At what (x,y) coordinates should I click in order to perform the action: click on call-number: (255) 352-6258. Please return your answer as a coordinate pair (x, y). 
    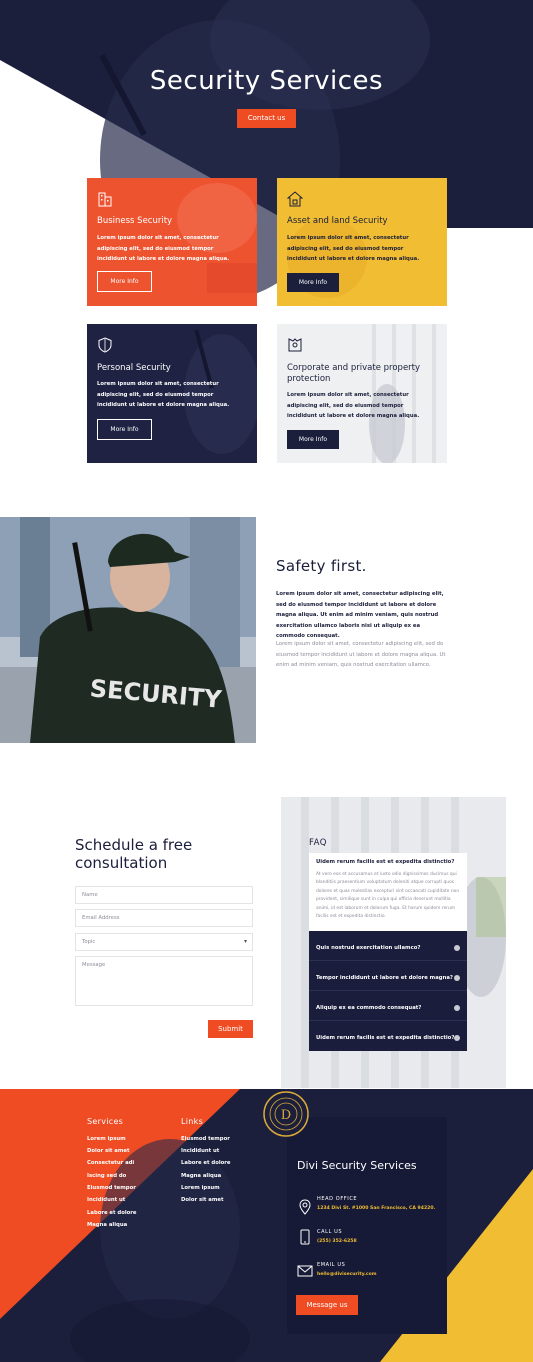
    Looking at the image, I should click on (337, 1241).